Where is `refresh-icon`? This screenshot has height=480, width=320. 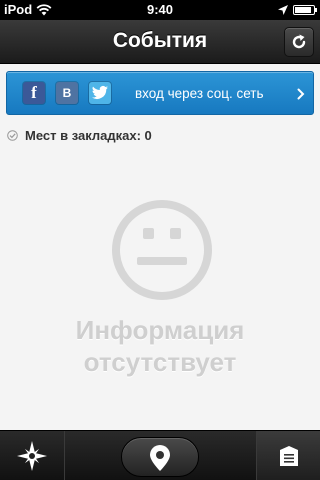
refresh-icon is located at coordinates (299, 41).